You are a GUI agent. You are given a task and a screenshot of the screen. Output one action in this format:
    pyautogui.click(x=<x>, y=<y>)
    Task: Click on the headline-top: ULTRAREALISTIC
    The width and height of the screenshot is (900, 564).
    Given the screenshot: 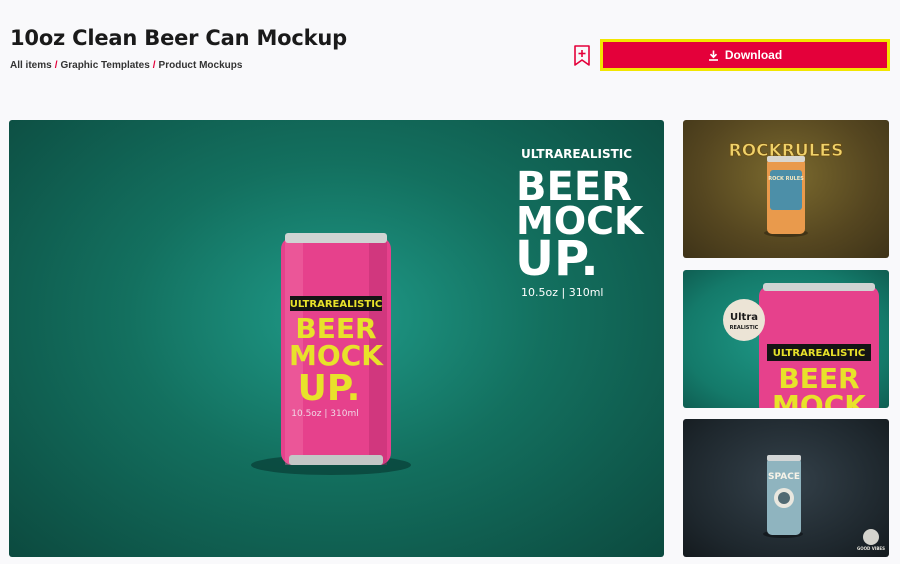 What is the action you would take?
    pyautogui.click(x=576, y=154)
    